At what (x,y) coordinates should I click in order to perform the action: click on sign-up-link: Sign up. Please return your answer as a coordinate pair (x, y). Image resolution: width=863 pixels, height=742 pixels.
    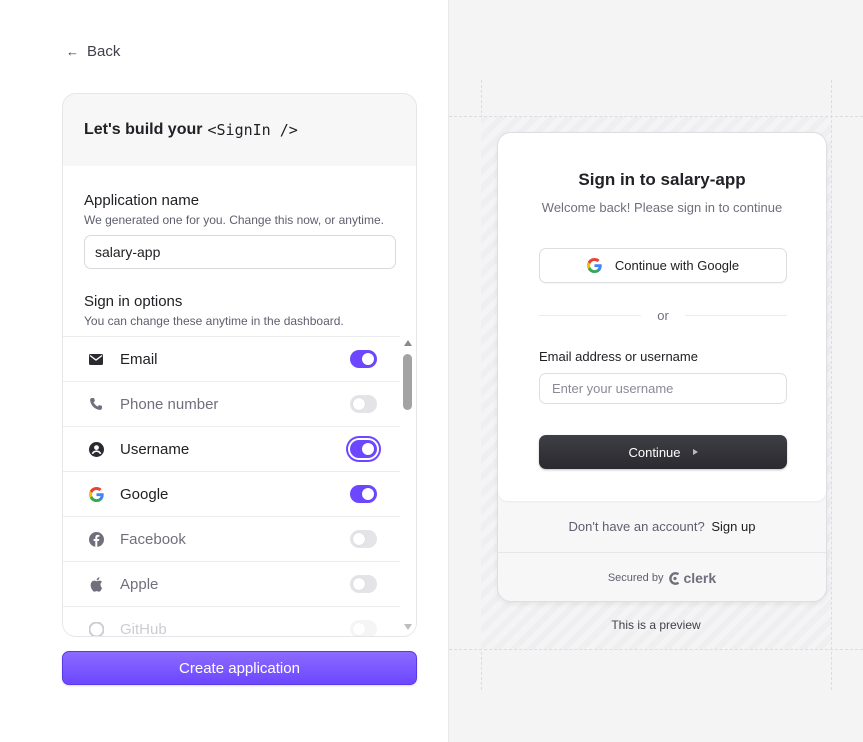
    Looking at the image, I should click on (733, 526).